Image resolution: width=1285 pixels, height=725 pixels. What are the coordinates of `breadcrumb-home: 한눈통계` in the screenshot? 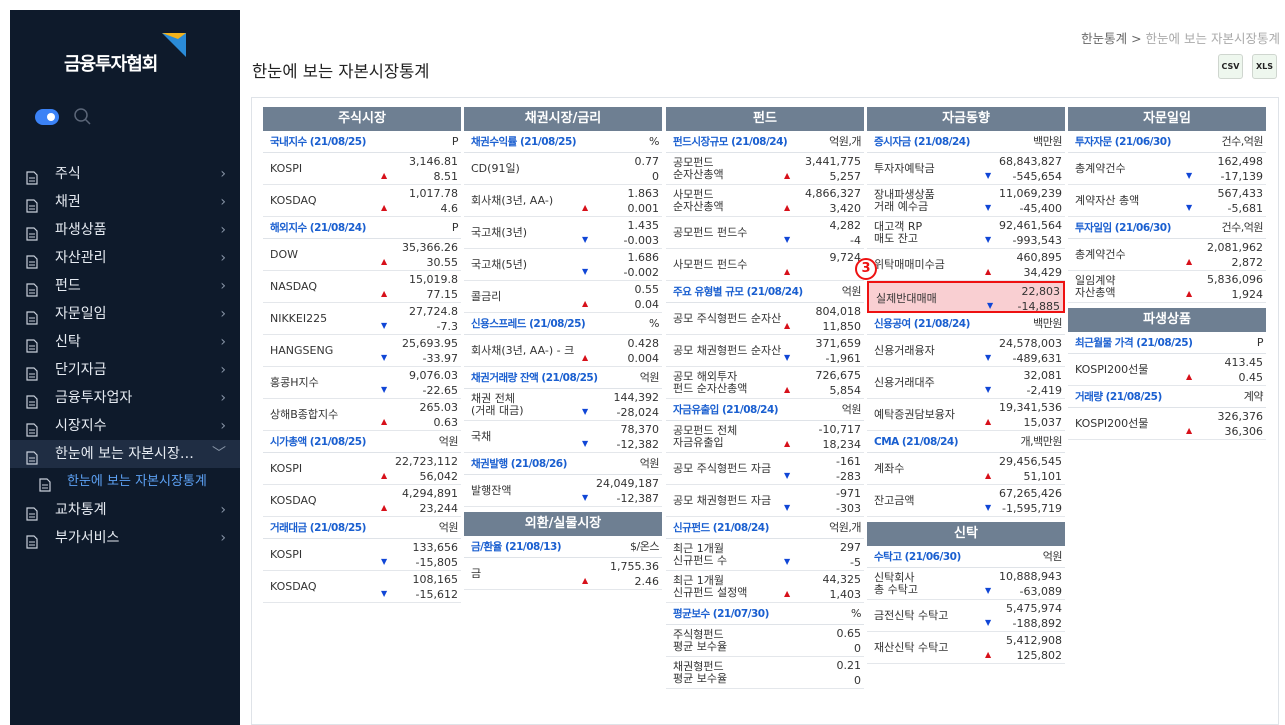 It's located at (1104, 38).